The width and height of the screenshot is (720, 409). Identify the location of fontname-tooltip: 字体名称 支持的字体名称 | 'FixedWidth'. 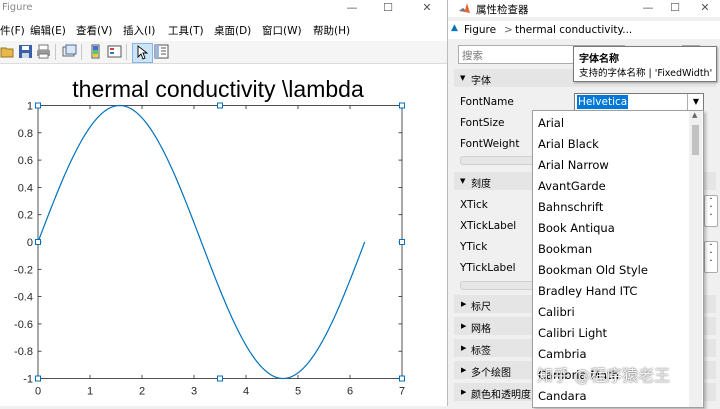
(645, 64).